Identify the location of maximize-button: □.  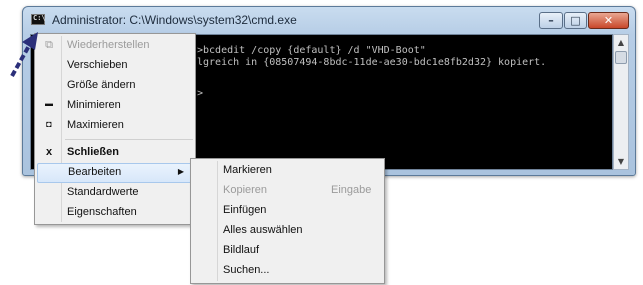
(575, 20).